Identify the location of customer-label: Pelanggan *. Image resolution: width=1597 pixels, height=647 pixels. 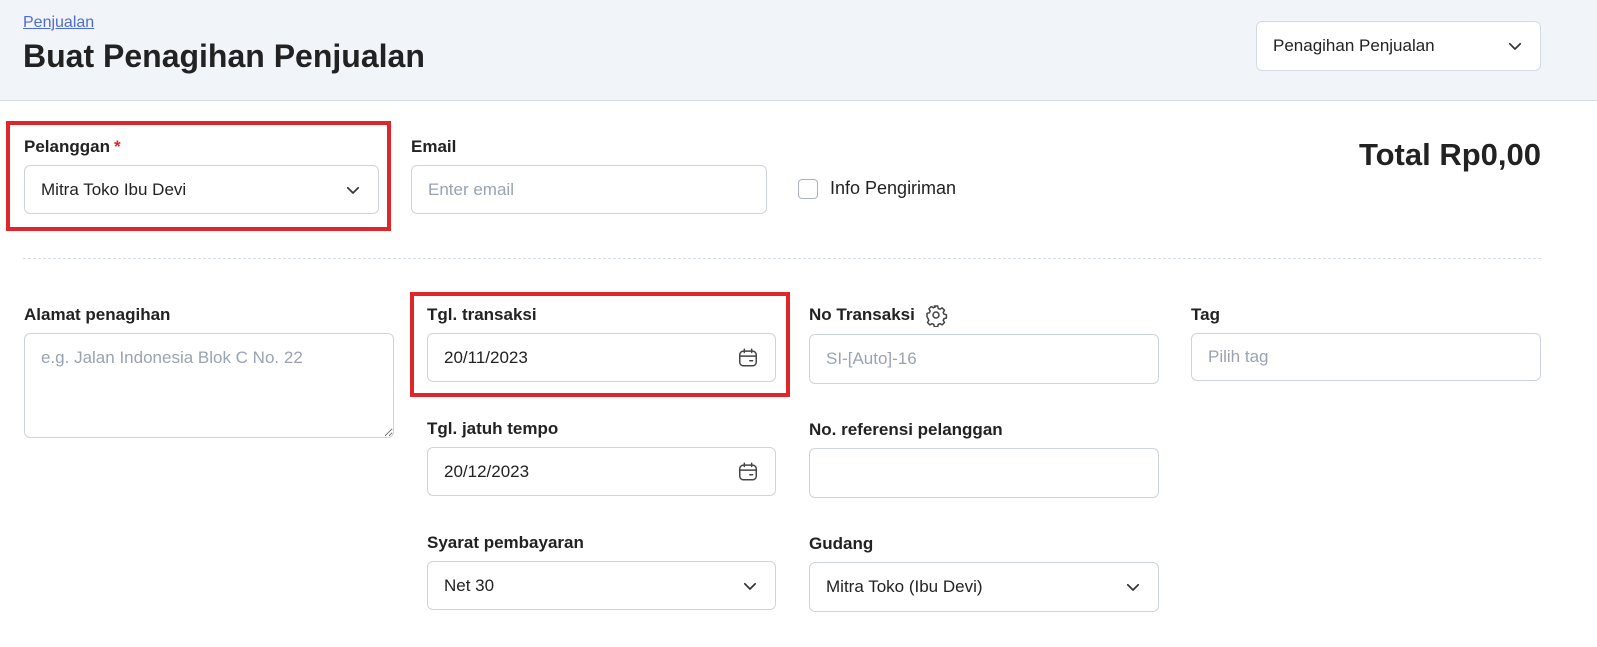
(72, 147).